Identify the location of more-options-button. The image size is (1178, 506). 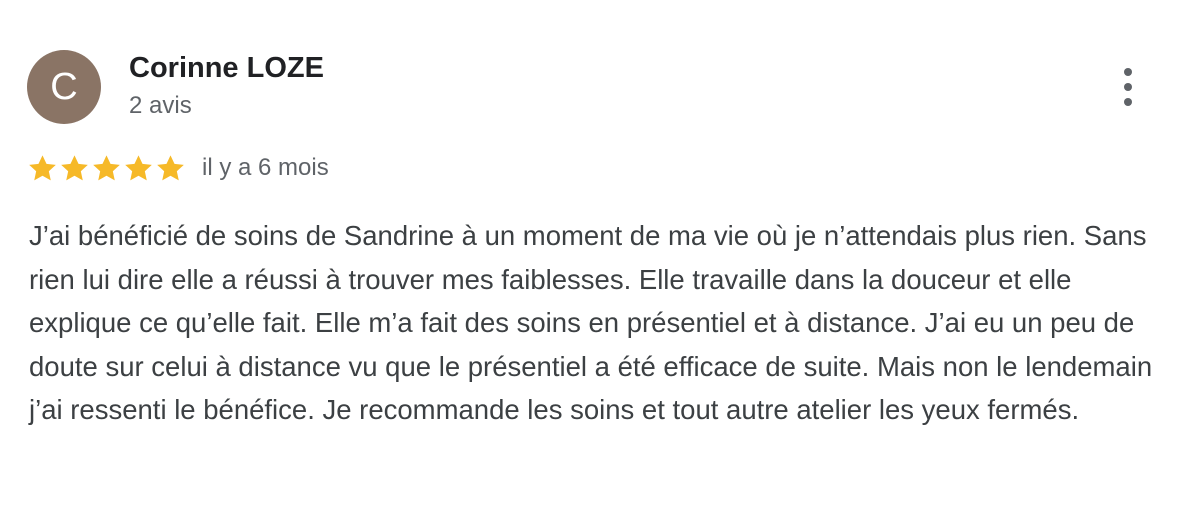
(1128, 87).